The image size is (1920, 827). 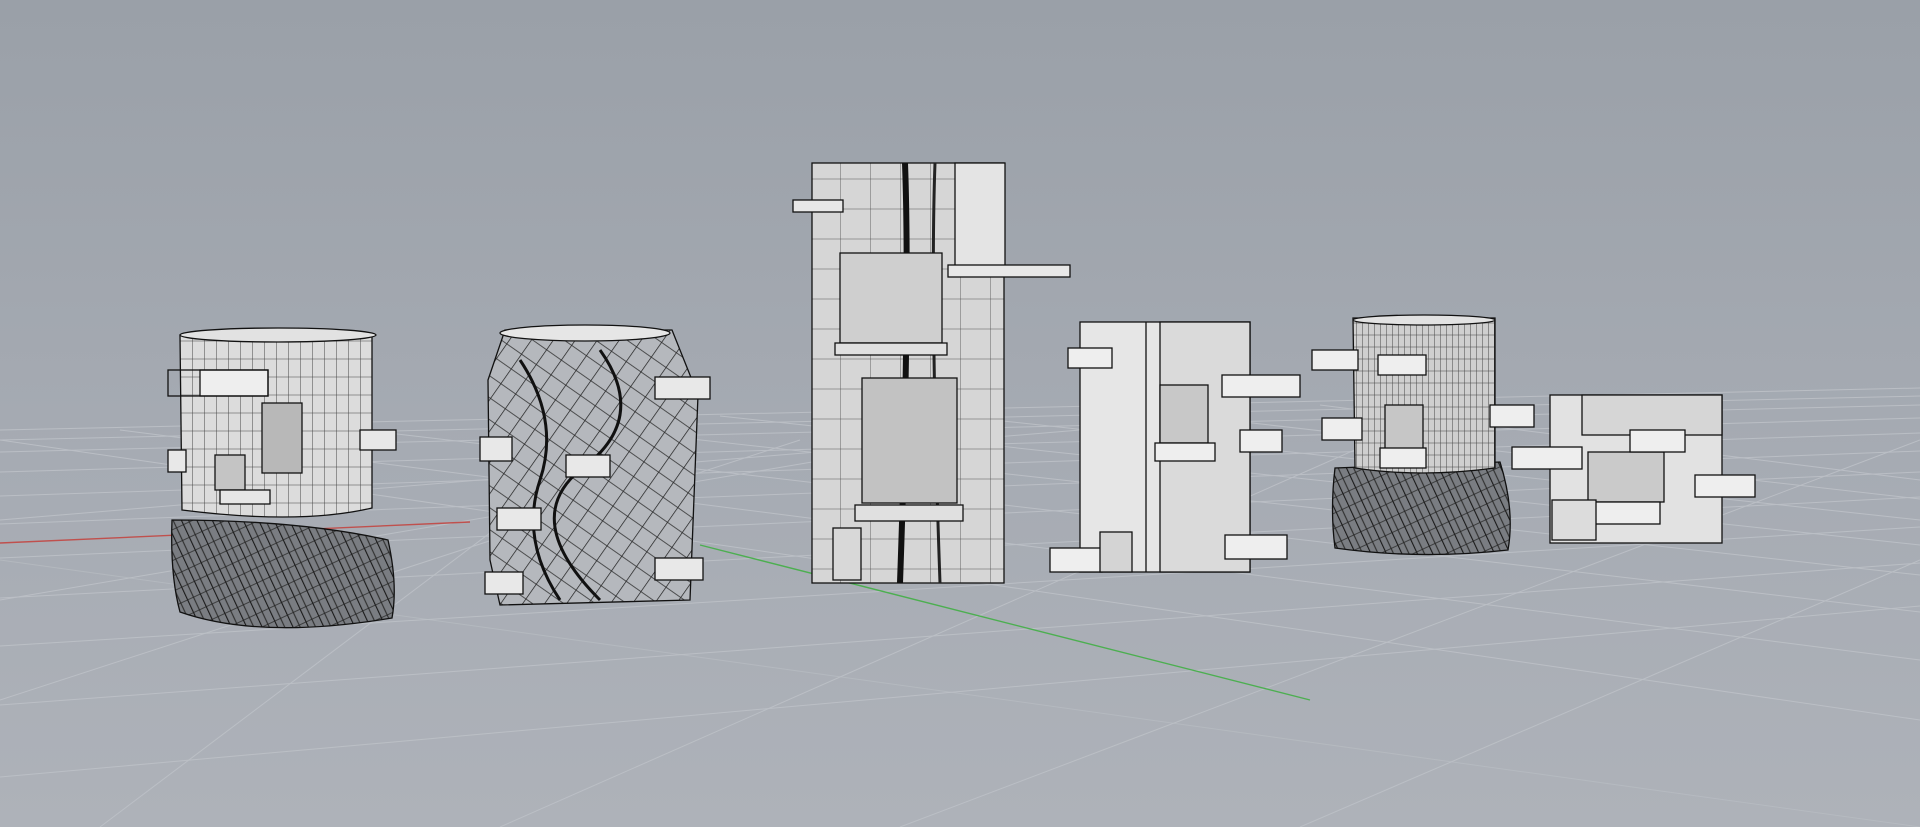 What do you see at coordinates (595, 465) in the screenshot?
I see `model-twisted-tower` at bounding box center [595, 465].